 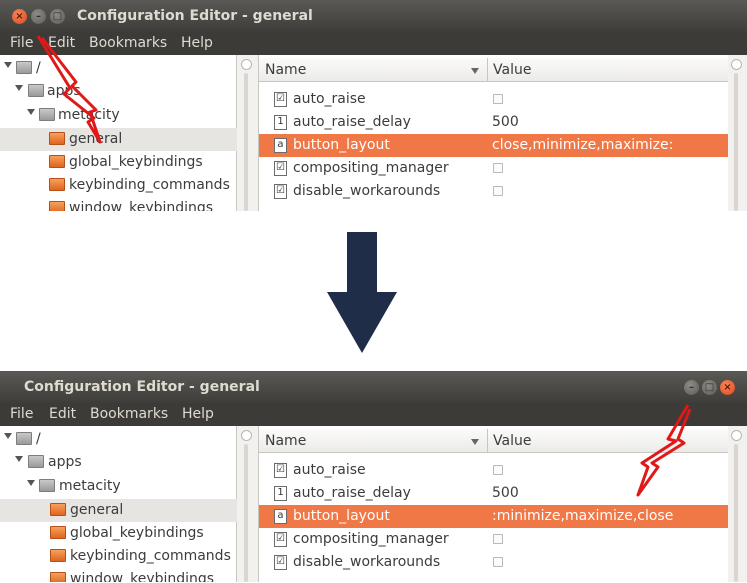 What do you see at coordinates (373, 387) in the screenshot?
I see `window-titlebar: Configuration Editor - general – □ ×` at bounding box center [373, 387].